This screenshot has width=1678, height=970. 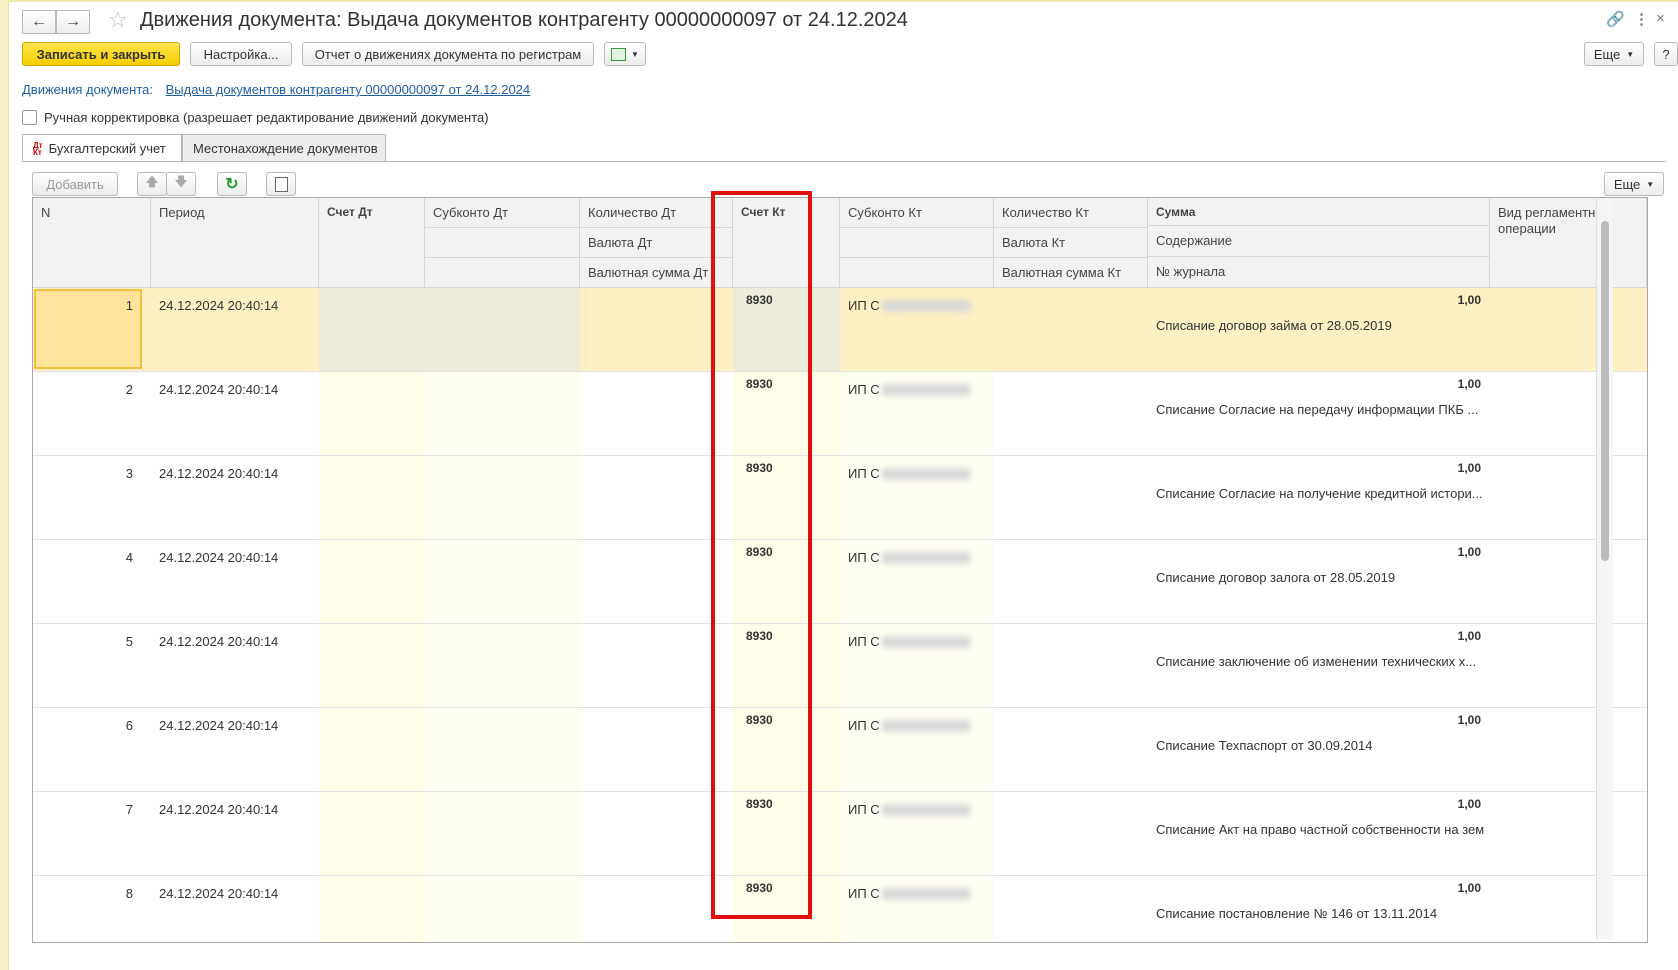 I want to click on header-content: Содержание, so click(x=1319, y=241).